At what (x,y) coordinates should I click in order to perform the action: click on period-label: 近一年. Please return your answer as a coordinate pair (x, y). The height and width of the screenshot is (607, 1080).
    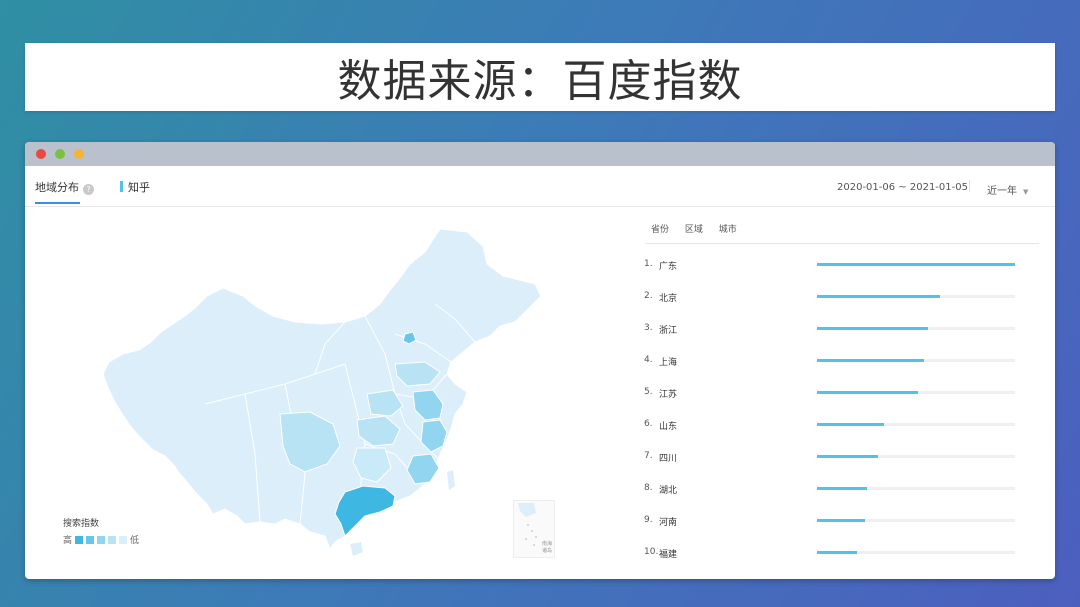
    Looking at the image, I should click on (1002, 191).